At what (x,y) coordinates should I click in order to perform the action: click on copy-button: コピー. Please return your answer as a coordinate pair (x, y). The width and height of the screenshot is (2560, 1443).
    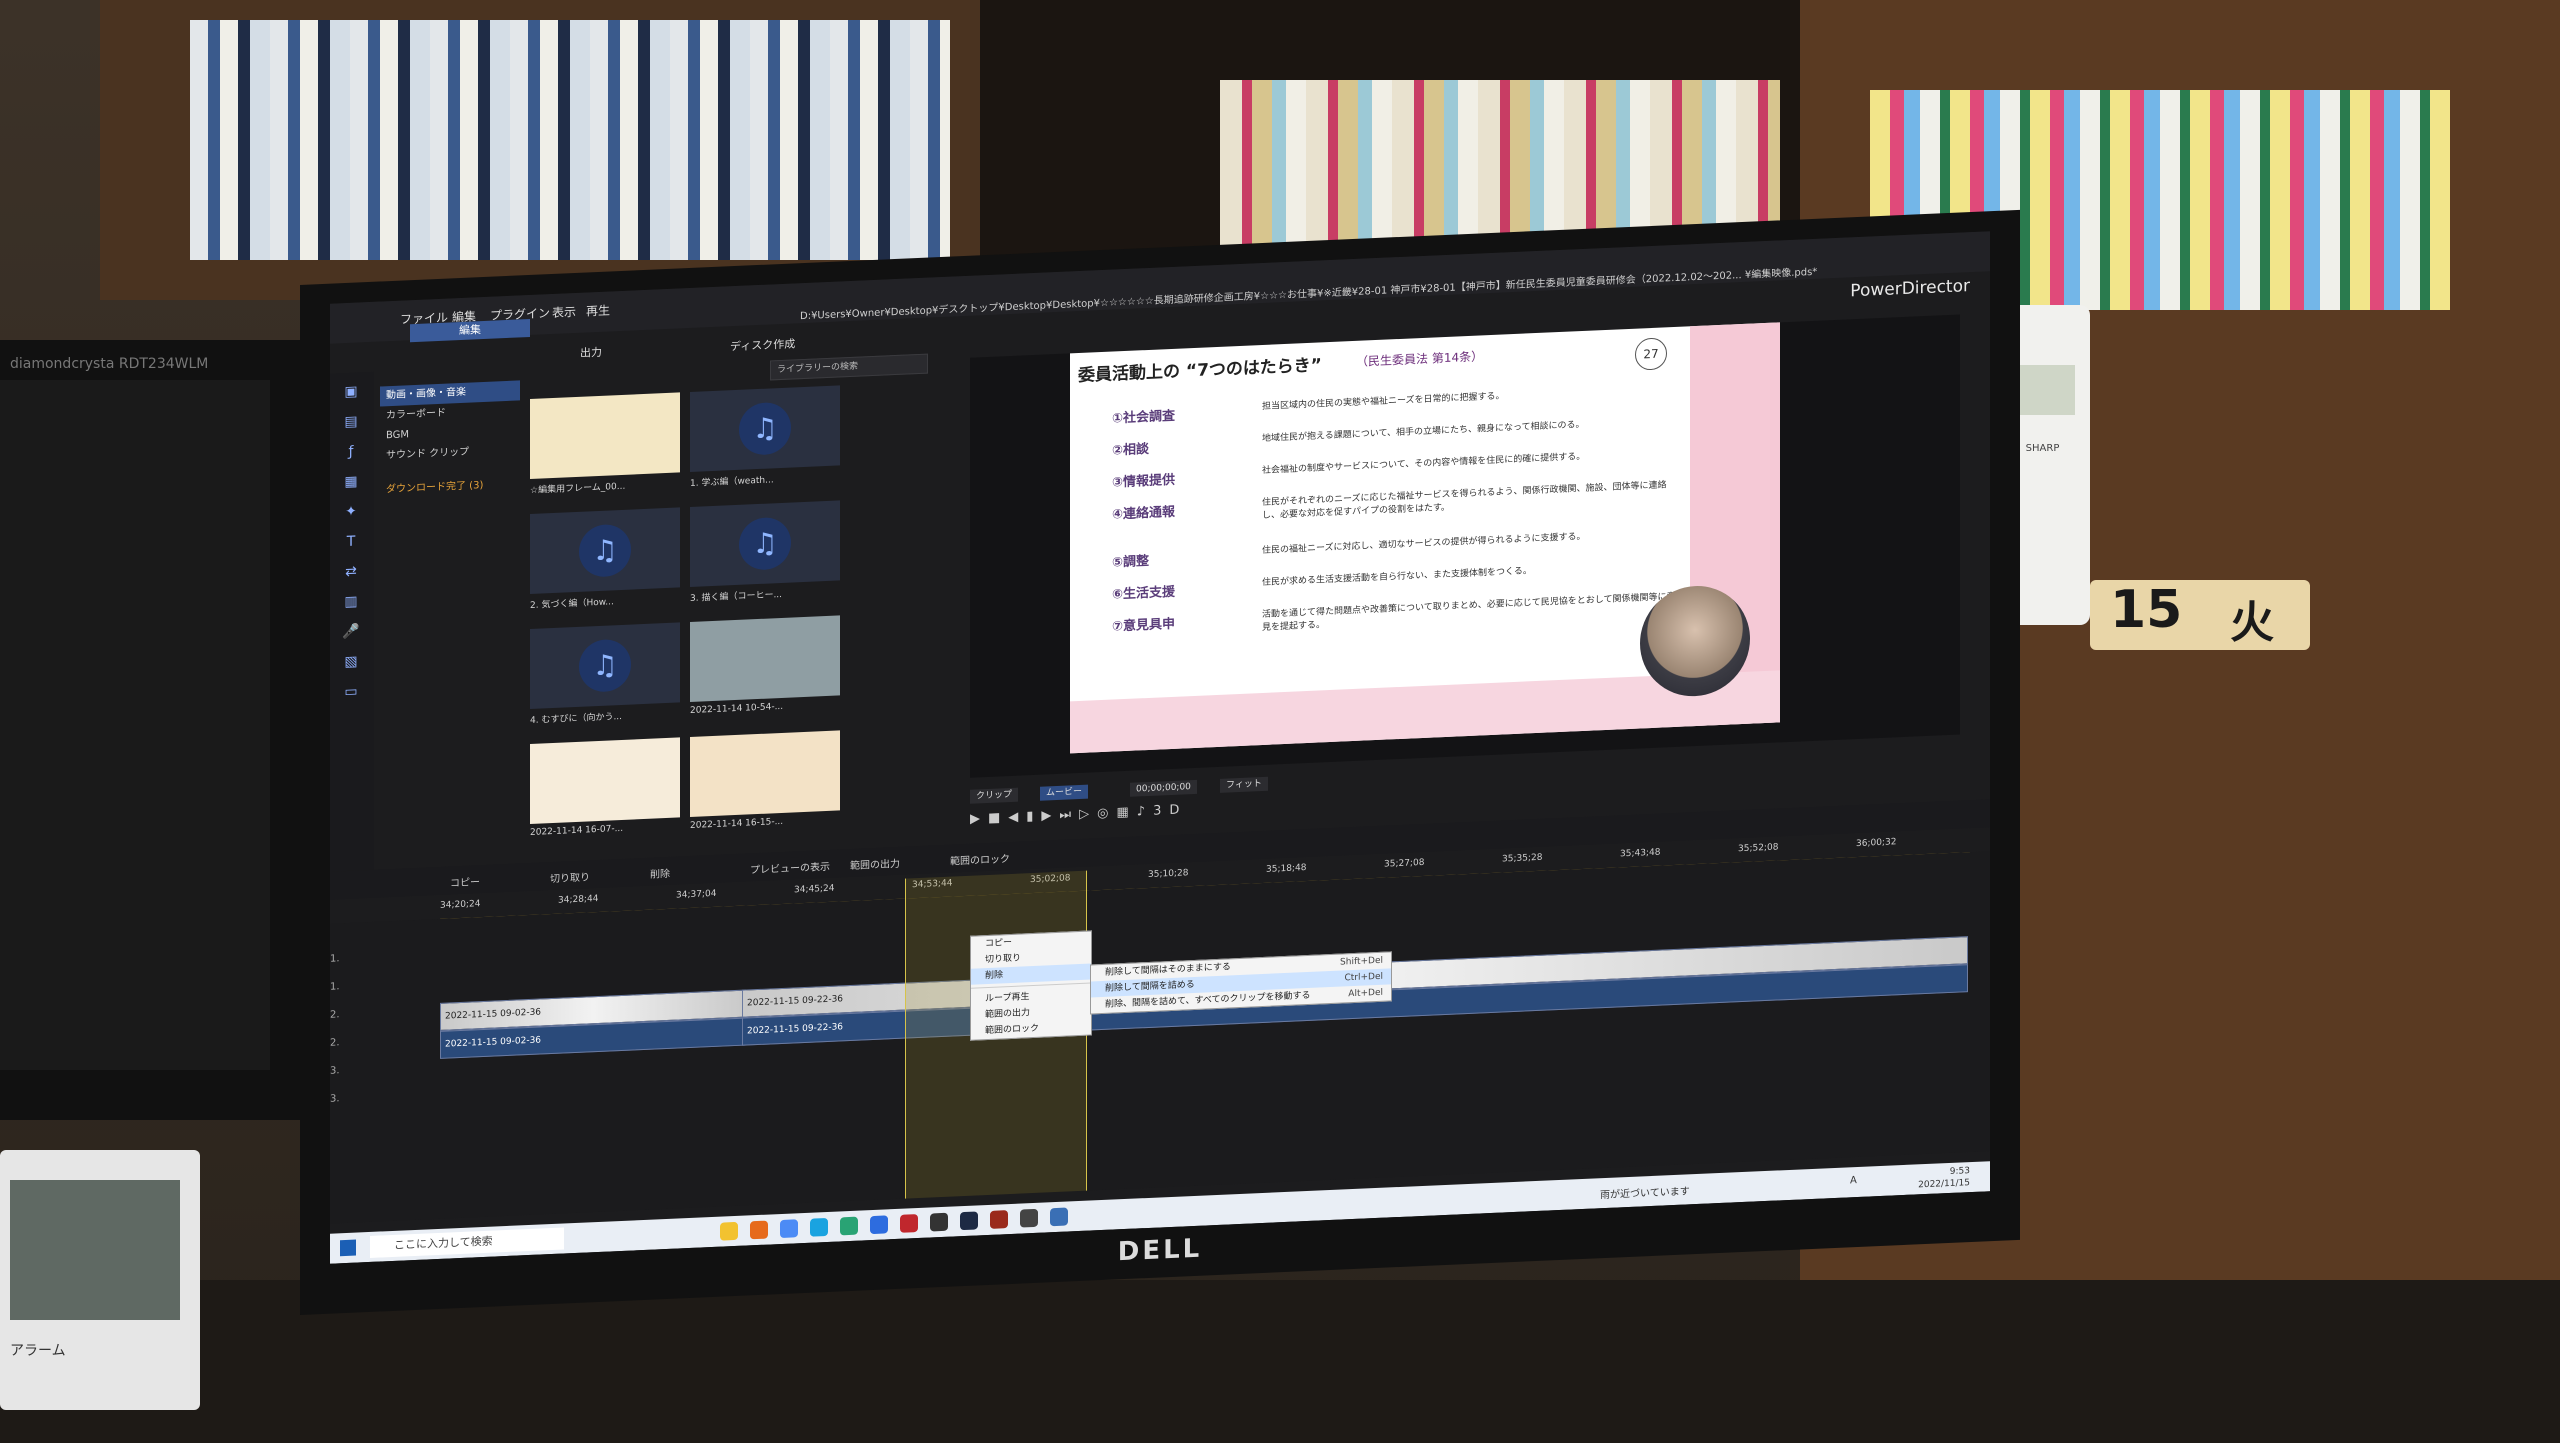
    Looking at the image, I should click on (465, 881).